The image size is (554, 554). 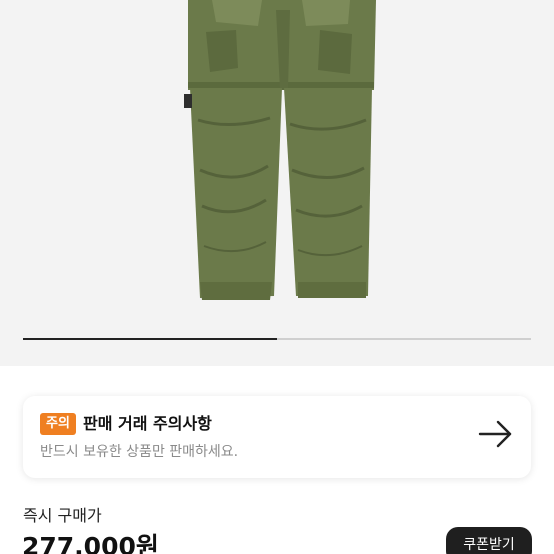 I want to click on instant-buy-label: 즉시 구매가, so click(x=62, y=515).